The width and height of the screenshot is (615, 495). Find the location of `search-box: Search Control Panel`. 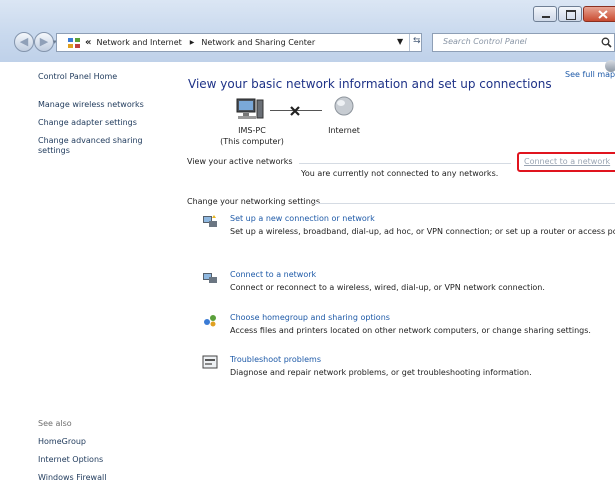

search-box: Search Control Panel is located at coordinates (523, 42).